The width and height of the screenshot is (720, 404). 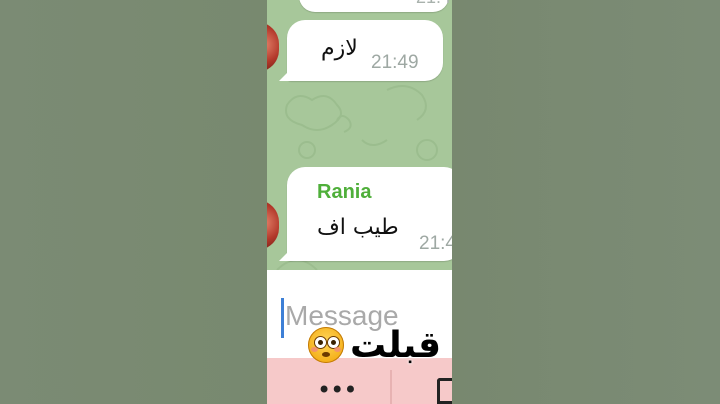 I want to click on caption-text: قبلت, so click(x=396, y=345).